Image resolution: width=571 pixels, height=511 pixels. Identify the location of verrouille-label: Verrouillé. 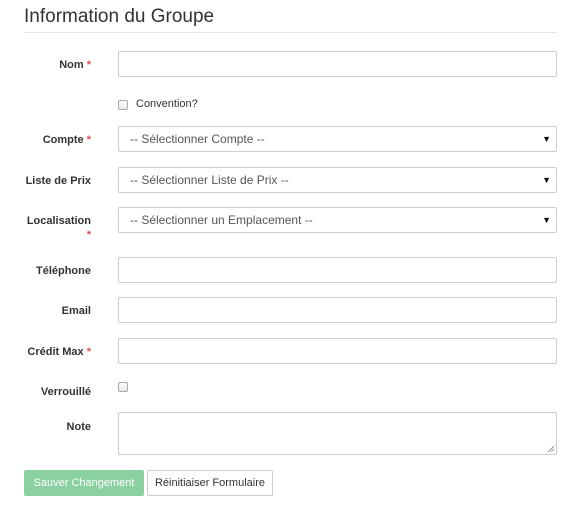
(65, 392).